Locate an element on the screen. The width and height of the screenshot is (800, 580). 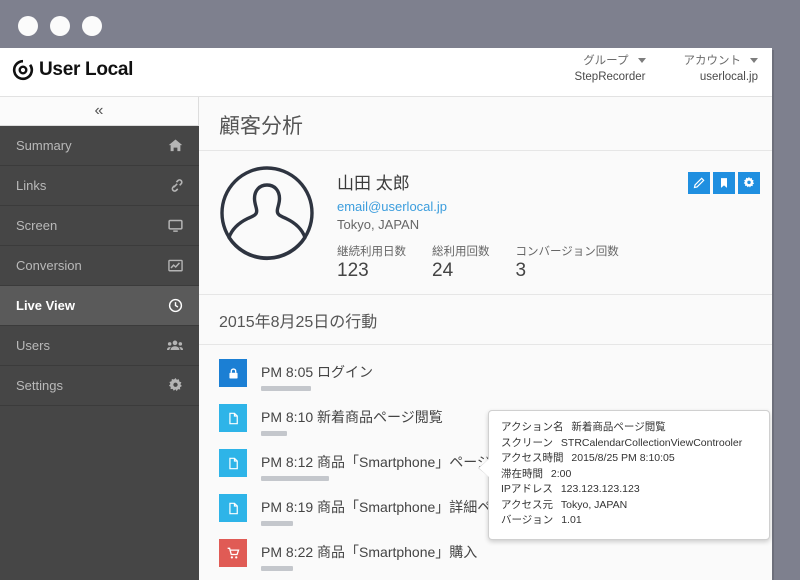
tooltip-key: 滞在時間 is located at coordinates (522, 473).